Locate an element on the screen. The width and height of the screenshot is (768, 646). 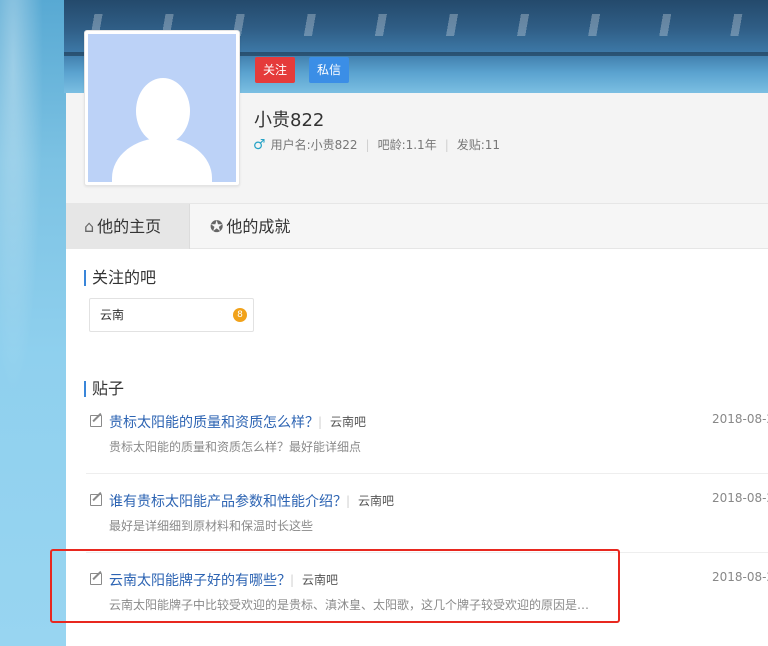
profile-name: 小贵822 is located at coordinates (289, 120).